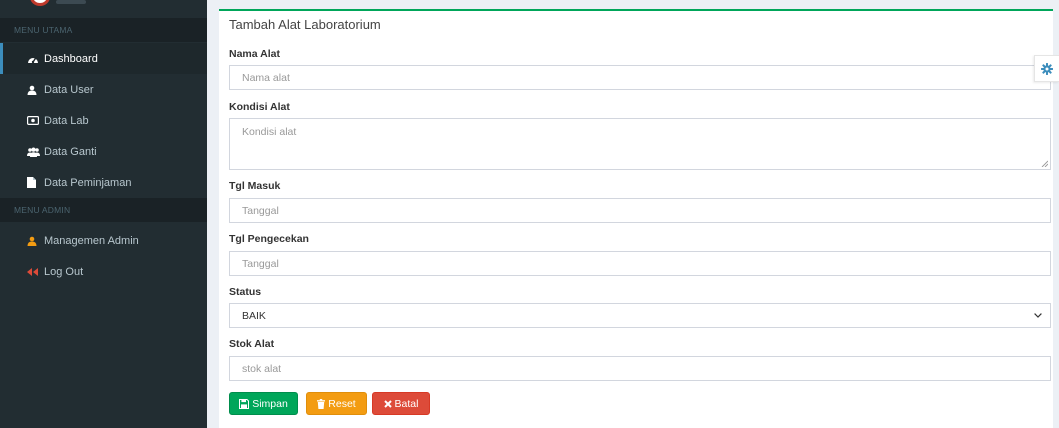  What do you see at coordinates (71, 2) in the screenshot?
I see `logo-text-fragment` at bounding box center [71, 2].